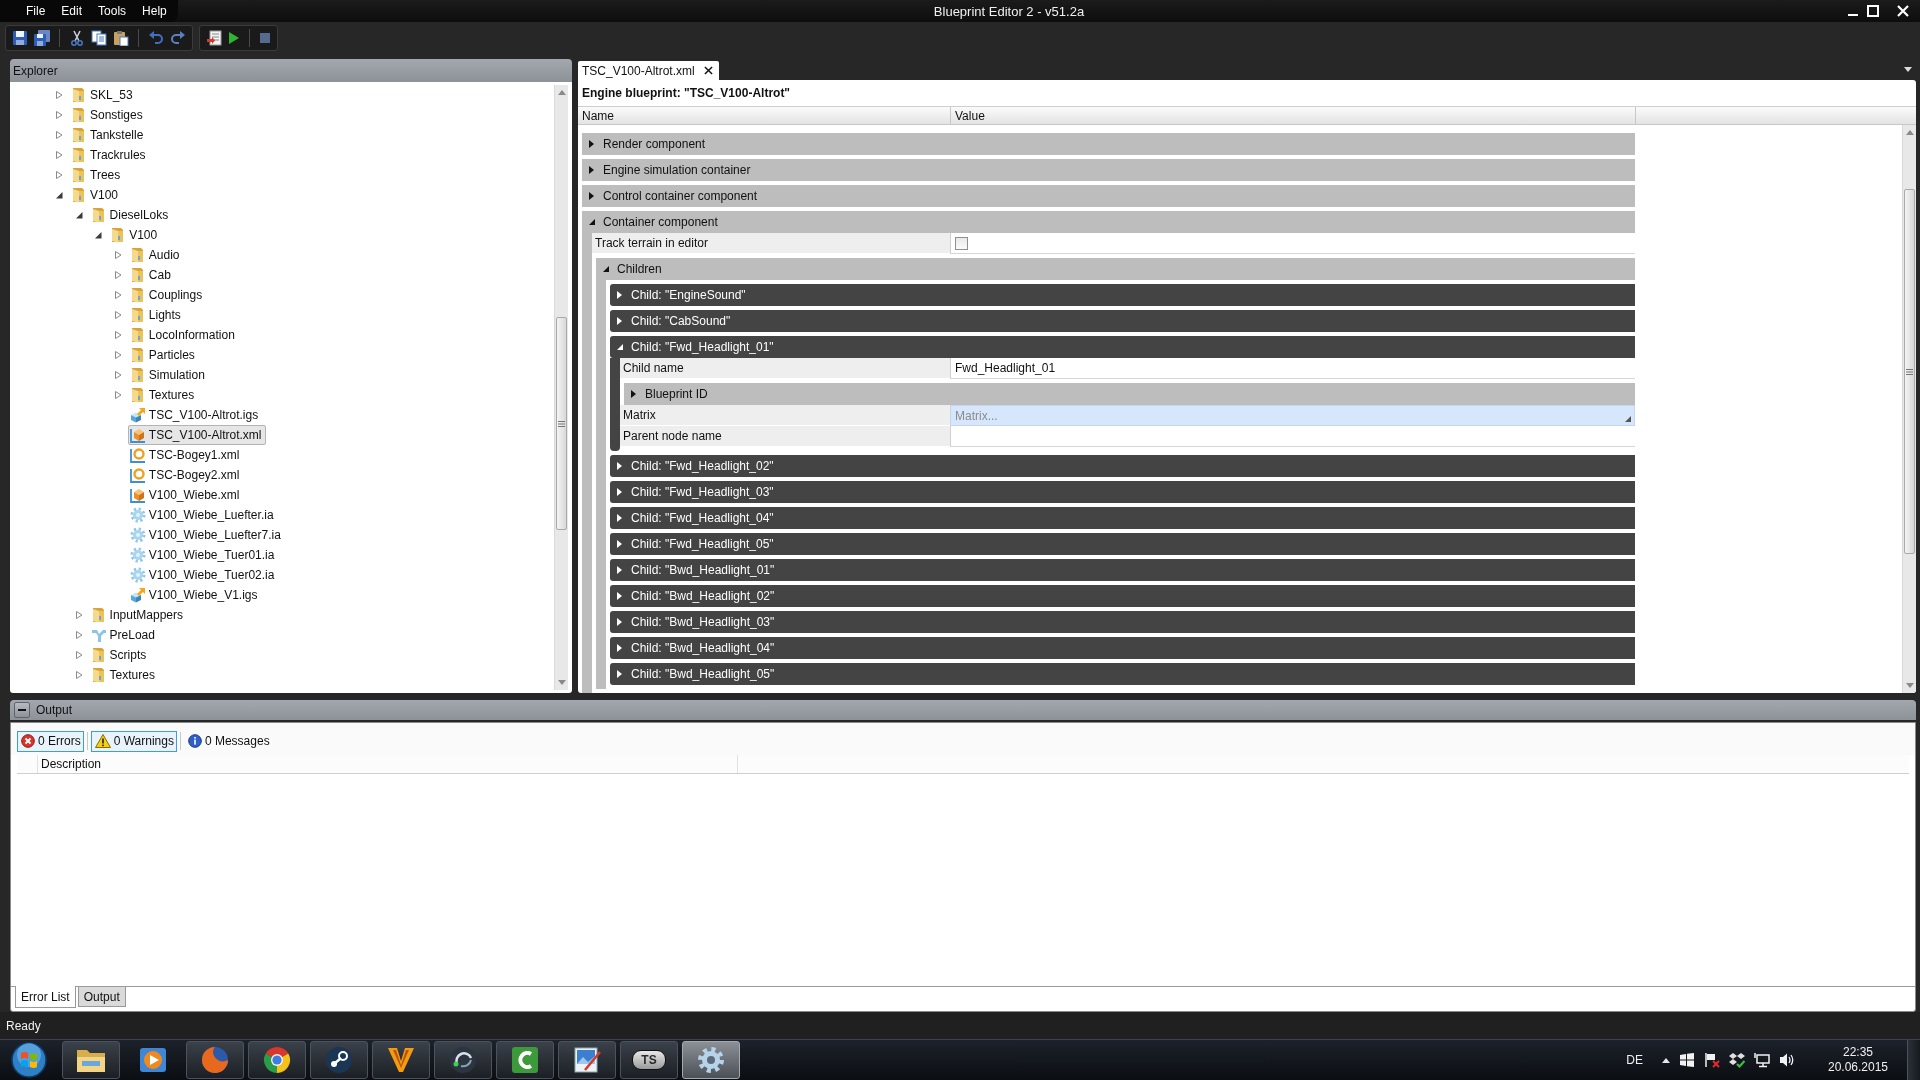 The width and height of the screenshot is (1920, 1080). I want to click on filter-button: 0 Messages, so click(228, 741).